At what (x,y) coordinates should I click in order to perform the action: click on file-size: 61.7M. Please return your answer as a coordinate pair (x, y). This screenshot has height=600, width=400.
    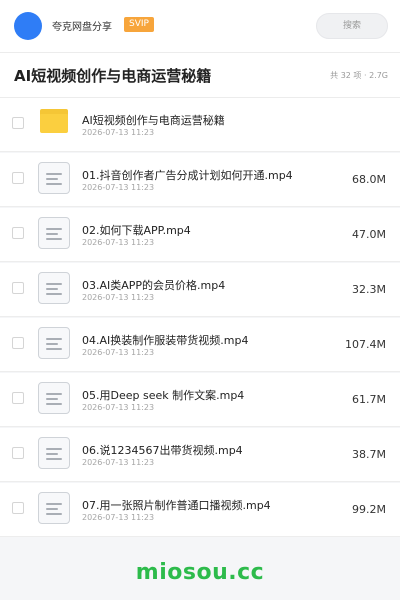
    Looking at the image, I should click on (369, 399).